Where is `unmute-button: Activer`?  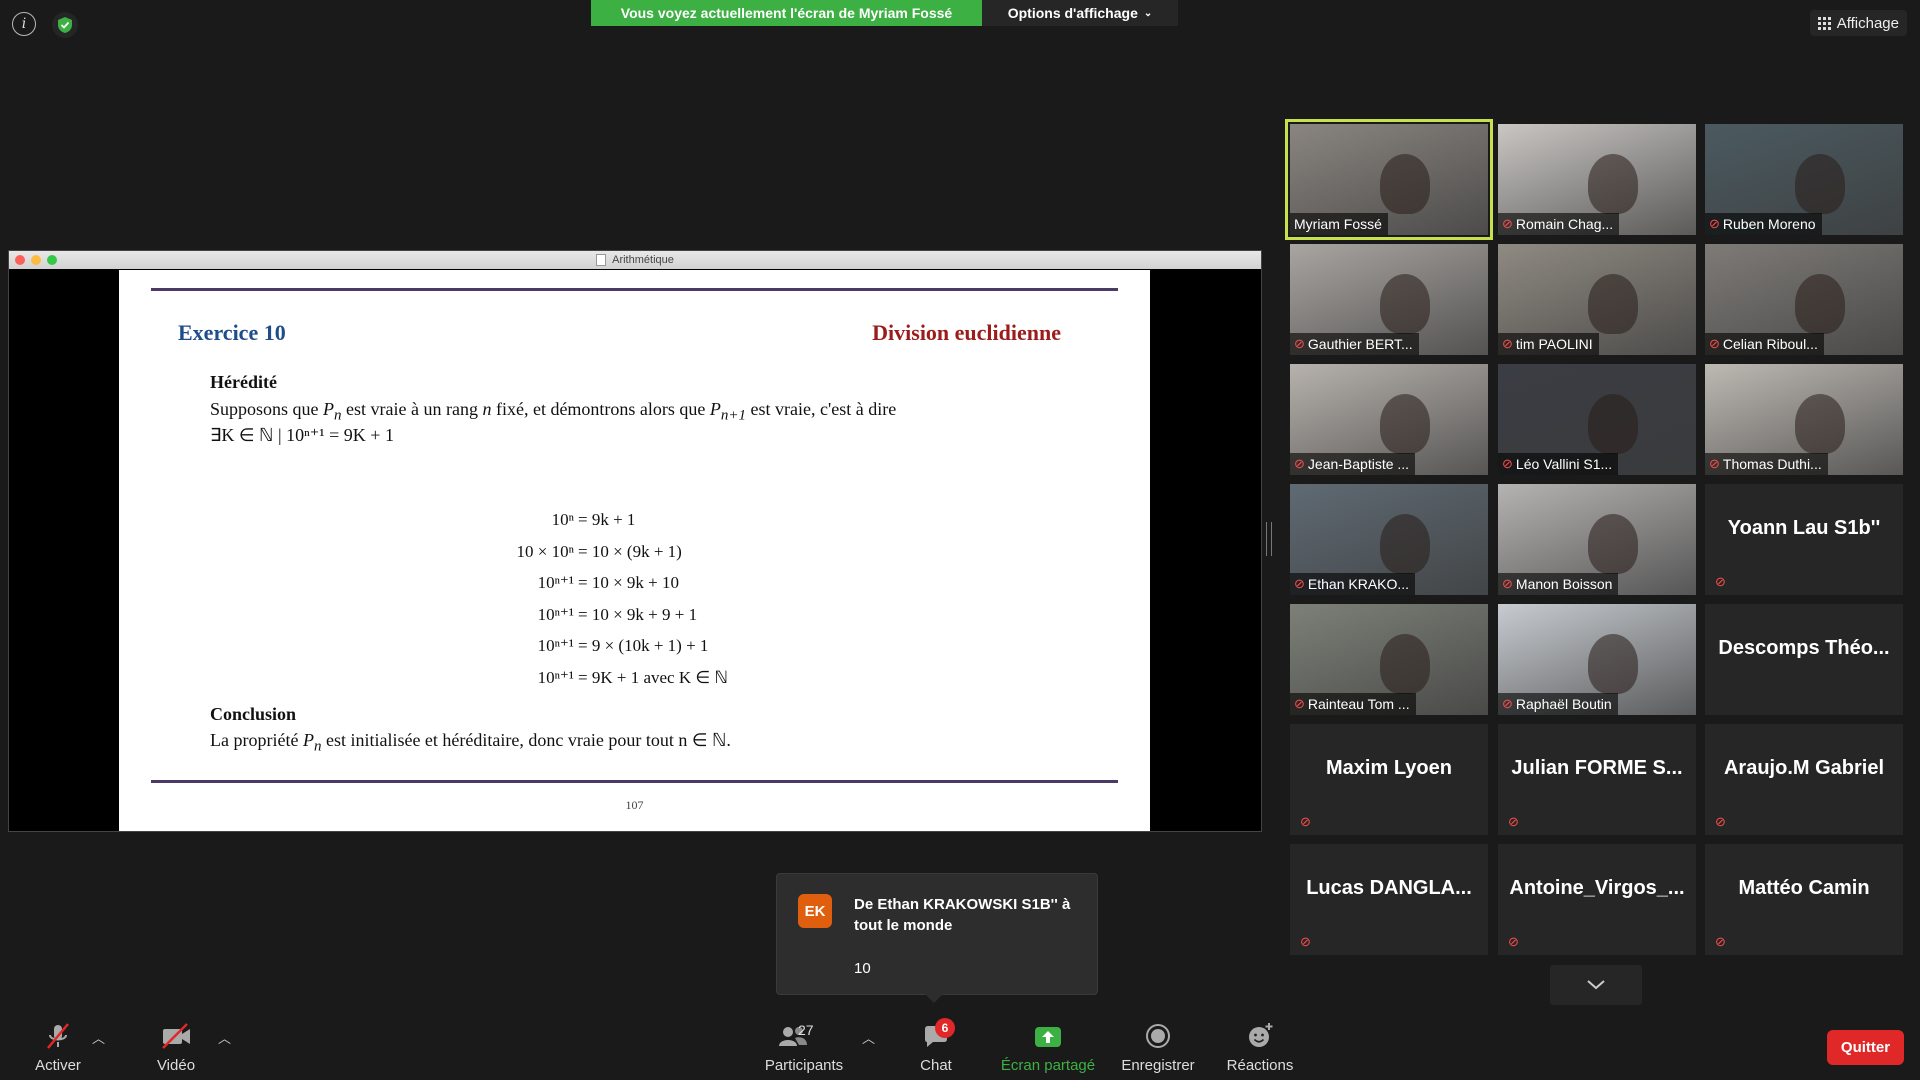
unmute-button: Activer is located at coordinates (58, 1044).